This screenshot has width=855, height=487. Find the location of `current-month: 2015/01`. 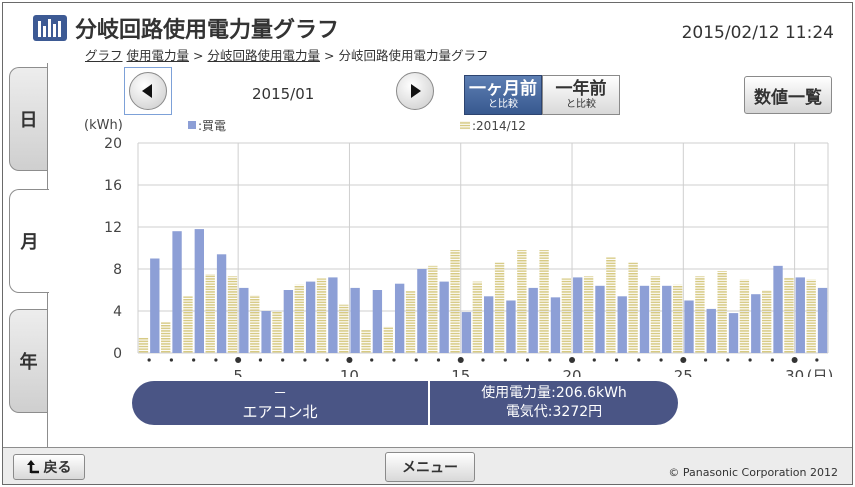

current-month: 2015/01 is located at coordinates (283, 94).